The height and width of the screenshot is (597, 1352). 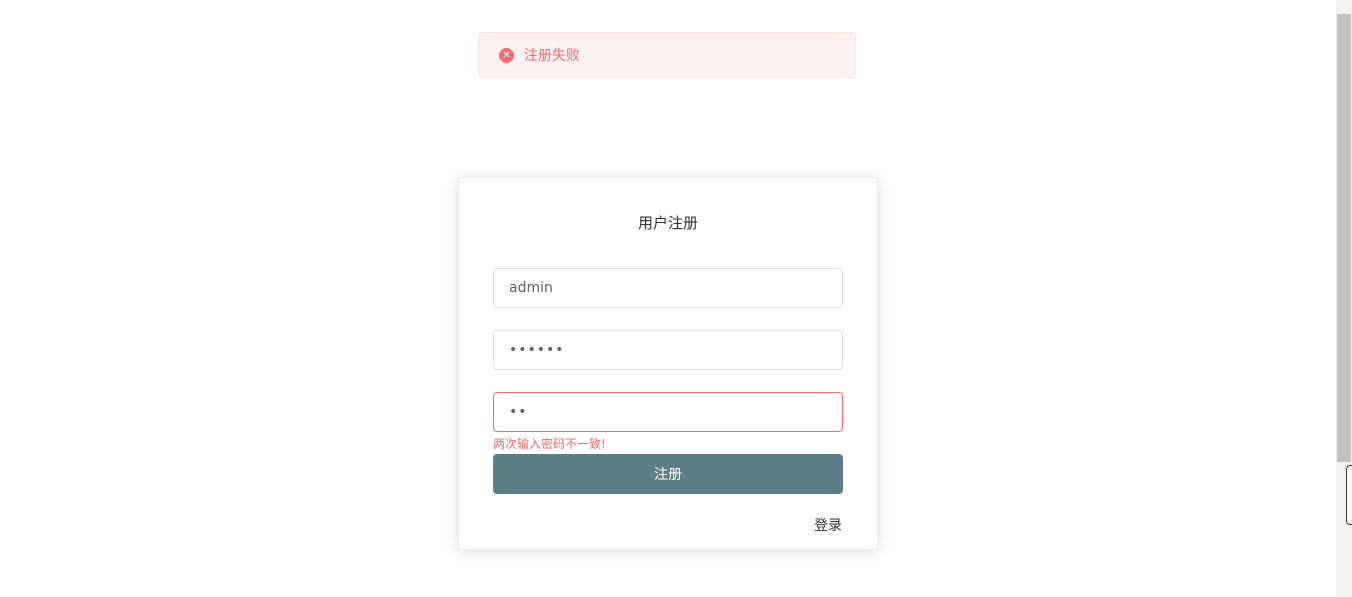 I want to click on username-input: admin, so click(x=668, y=288).